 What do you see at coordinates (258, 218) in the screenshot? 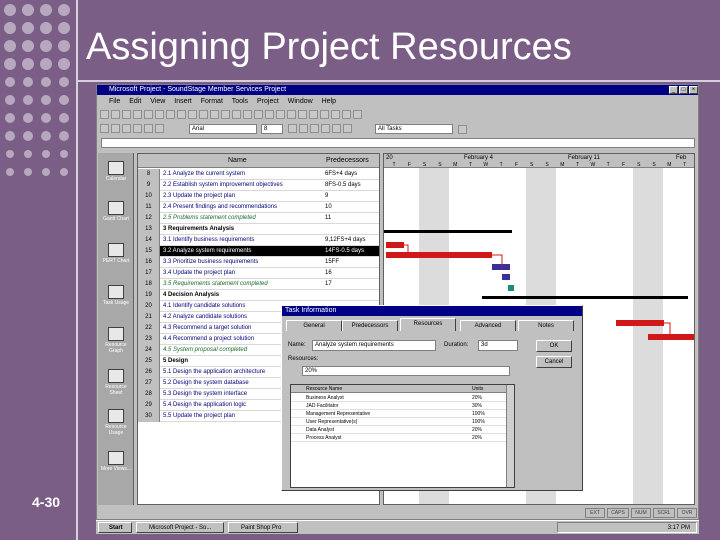
I see `table-row: 12 2.5 Problems statement completed 11` at bounding box center [258, 218].